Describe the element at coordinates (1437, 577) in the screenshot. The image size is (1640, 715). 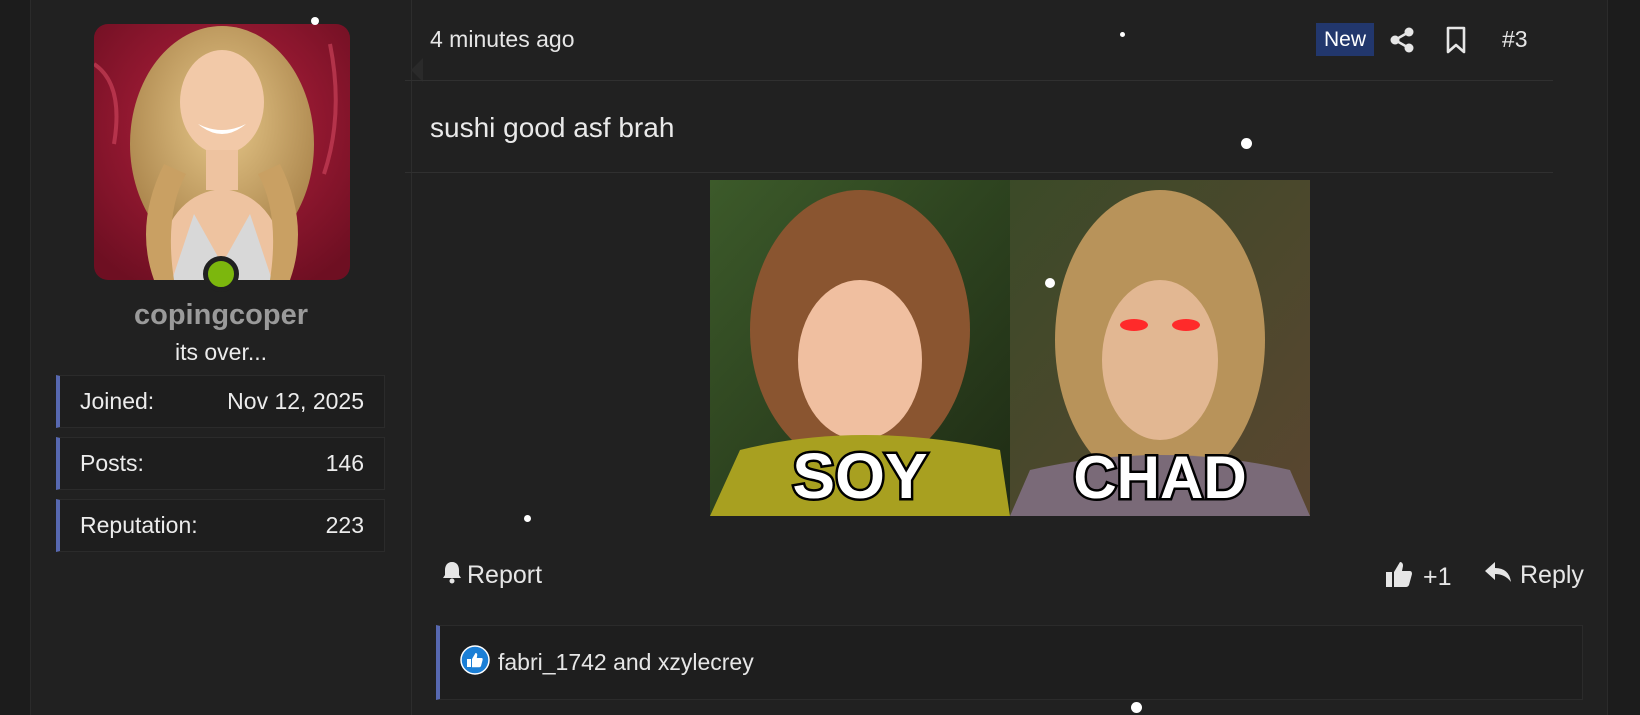
I see `like-count: +1` at that location.